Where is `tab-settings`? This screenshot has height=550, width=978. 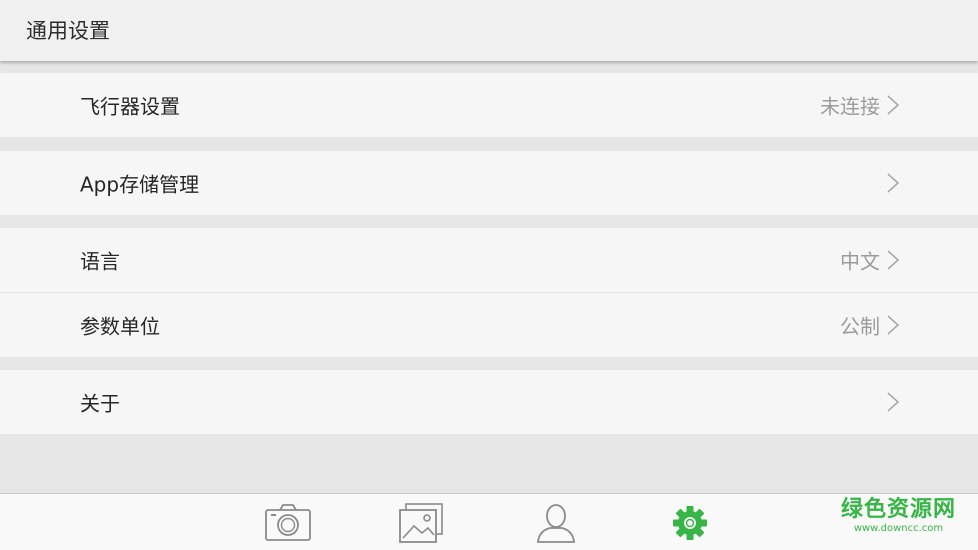 tab-settings is located at coordinates (690, 523).